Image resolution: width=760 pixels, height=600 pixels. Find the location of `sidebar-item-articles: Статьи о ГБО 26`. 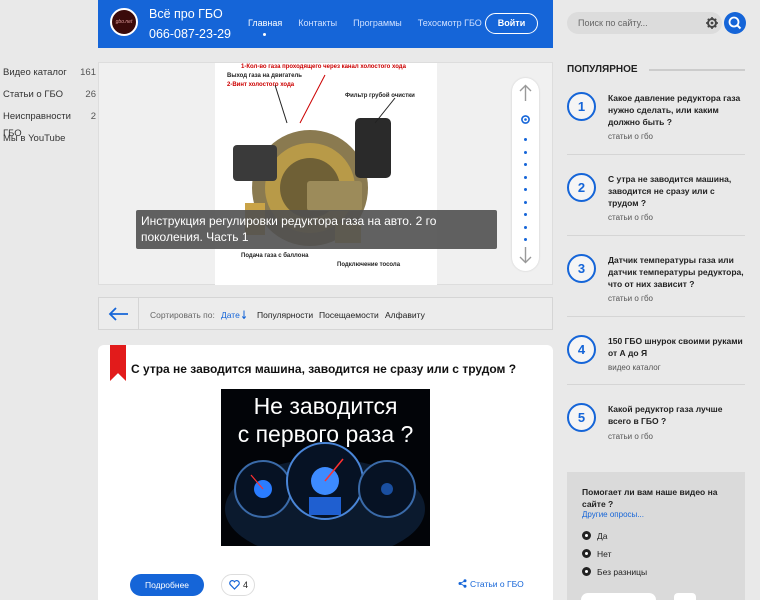

sidebar-item-articles: Статьи о ГБО 26 is located at coordinates (49, 94).